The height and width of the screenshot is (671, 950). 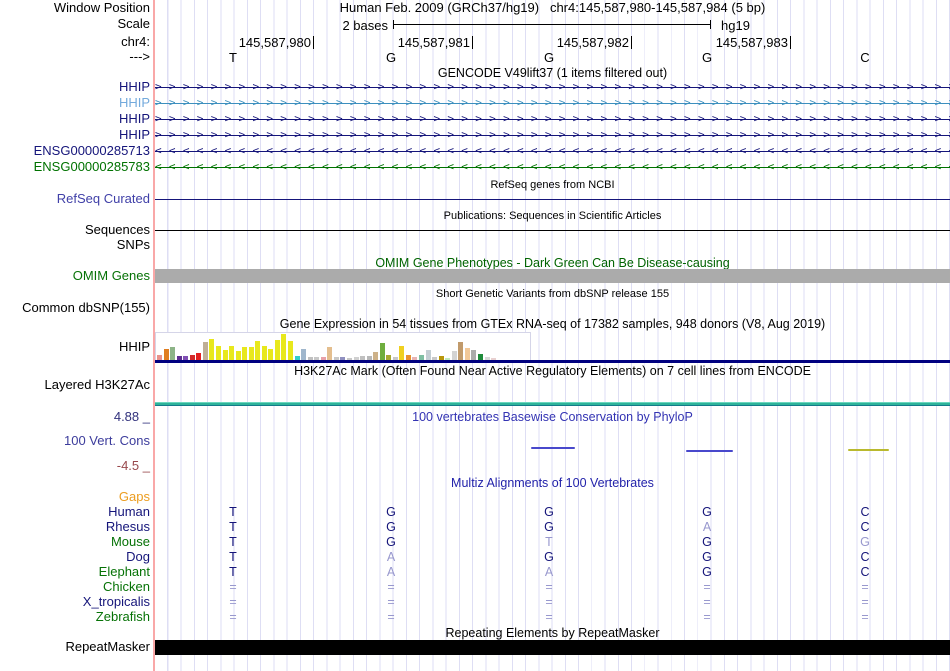 What do you see at coordinates (865, 512) in the screenshot?
I see `multiz-aligned-base: C` at bounding box center [865, 512].